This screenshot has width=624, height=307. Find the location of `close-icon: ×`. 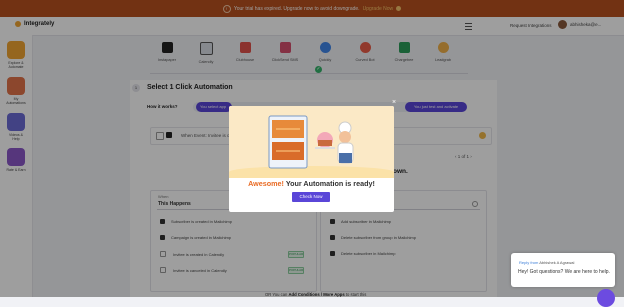

close-icon: × is located at coordinates (394, 103).